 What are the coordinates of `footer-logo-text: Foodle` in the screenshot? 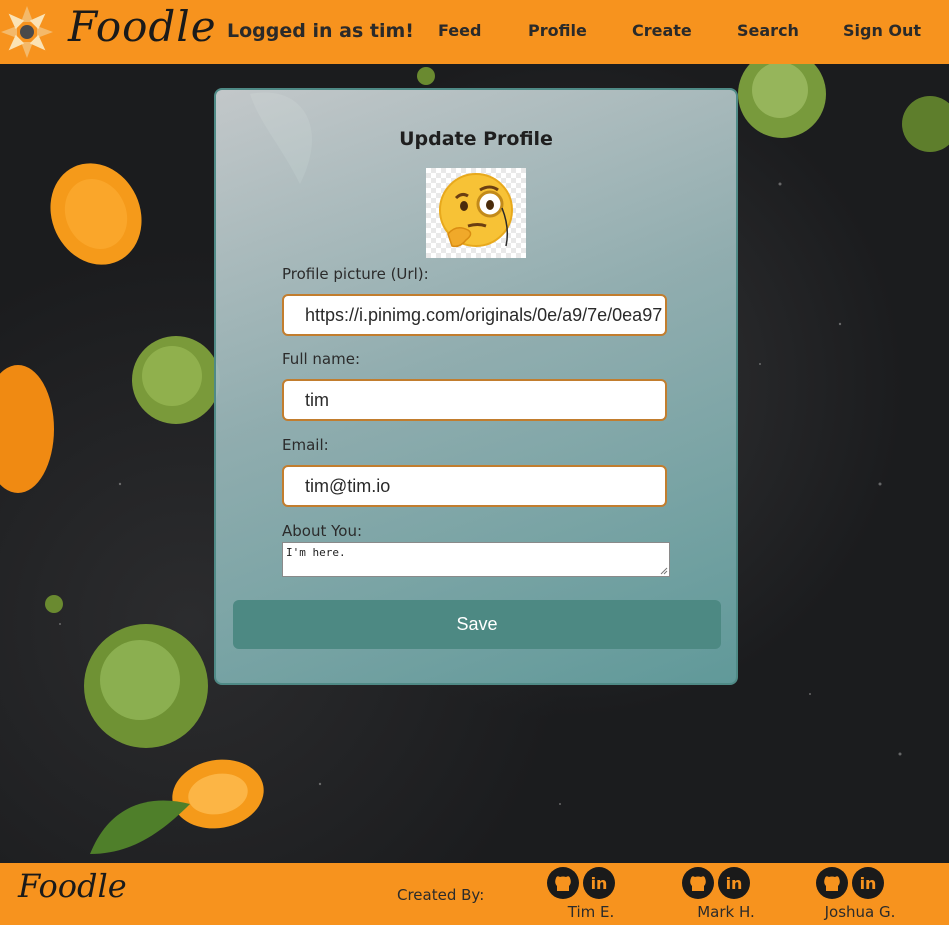 It's located at (72, 886).